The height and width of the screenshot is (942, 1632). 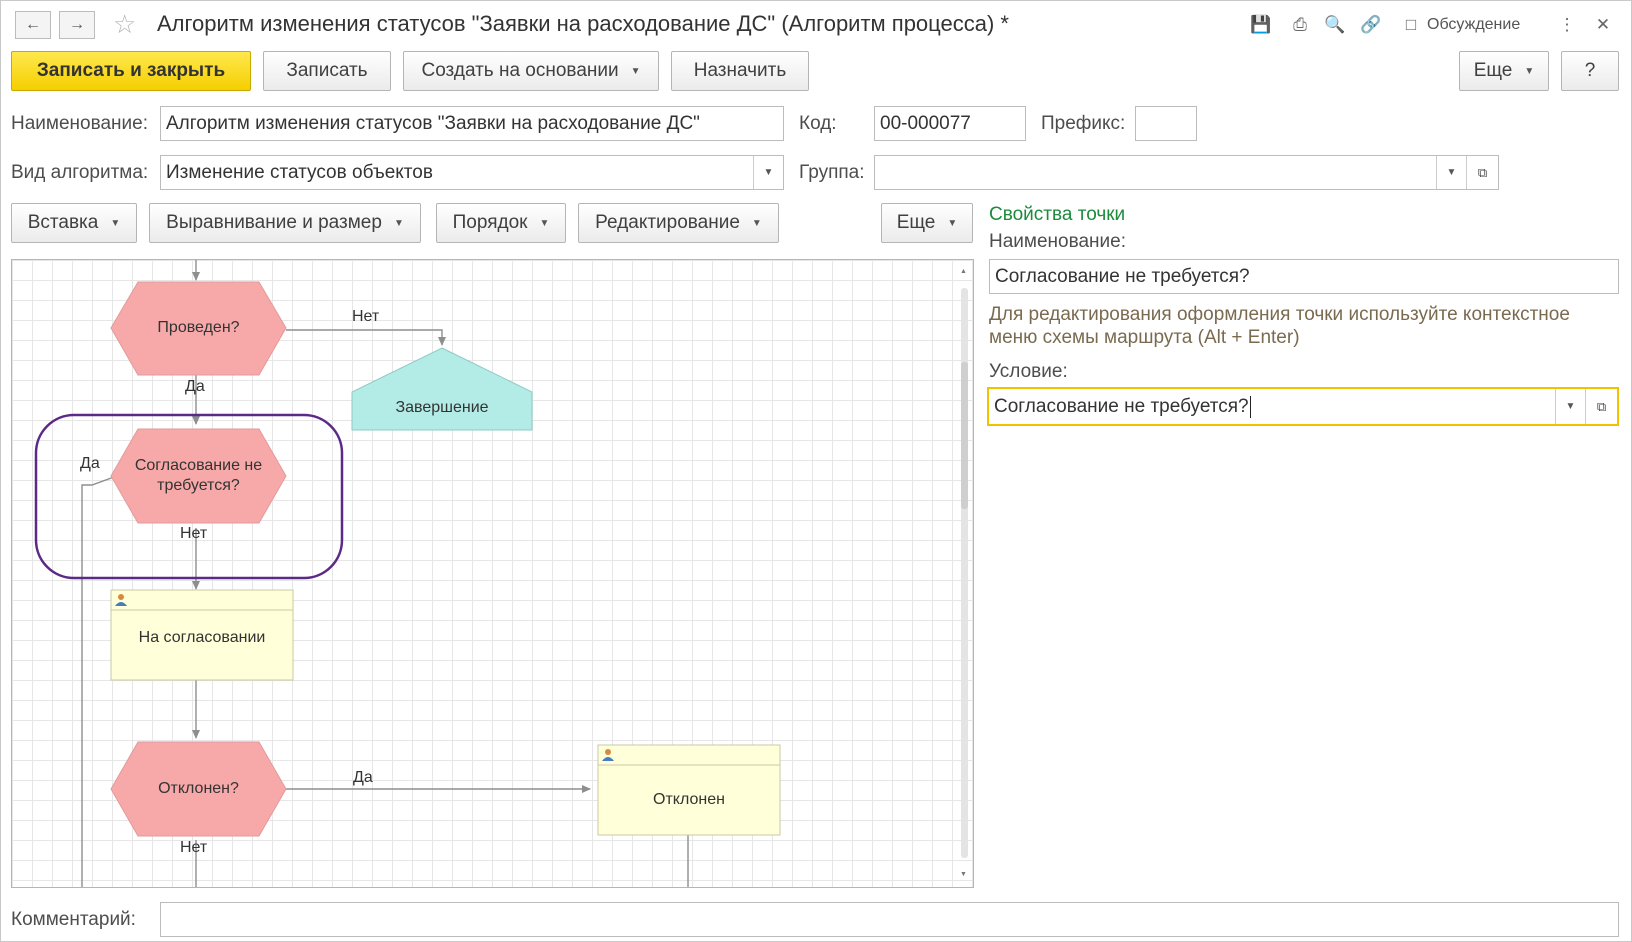 I want to click on save-close-button: Записать и закрыть, so click(x=131, y=71).